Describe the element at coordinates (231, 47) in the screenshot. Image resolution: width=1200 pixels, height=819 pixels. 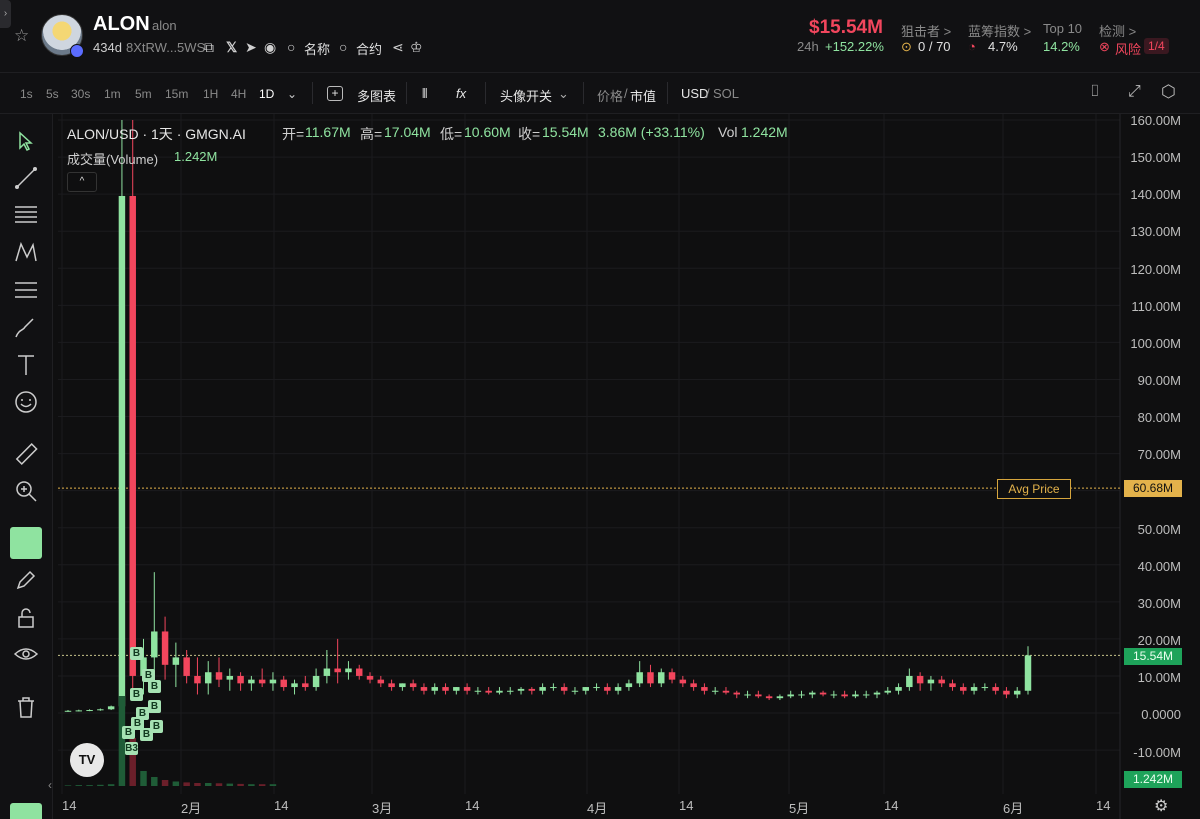
I see `x-twitter-icon: 𝕏` at that location.